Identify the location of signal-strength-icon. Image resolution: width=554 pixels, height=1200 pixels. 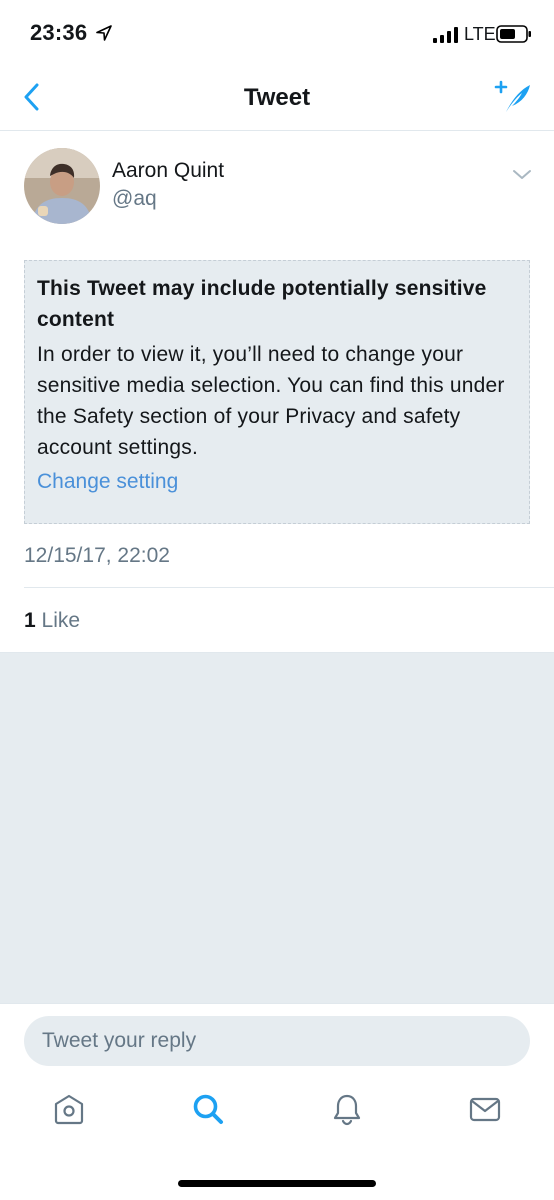
(445, 35).